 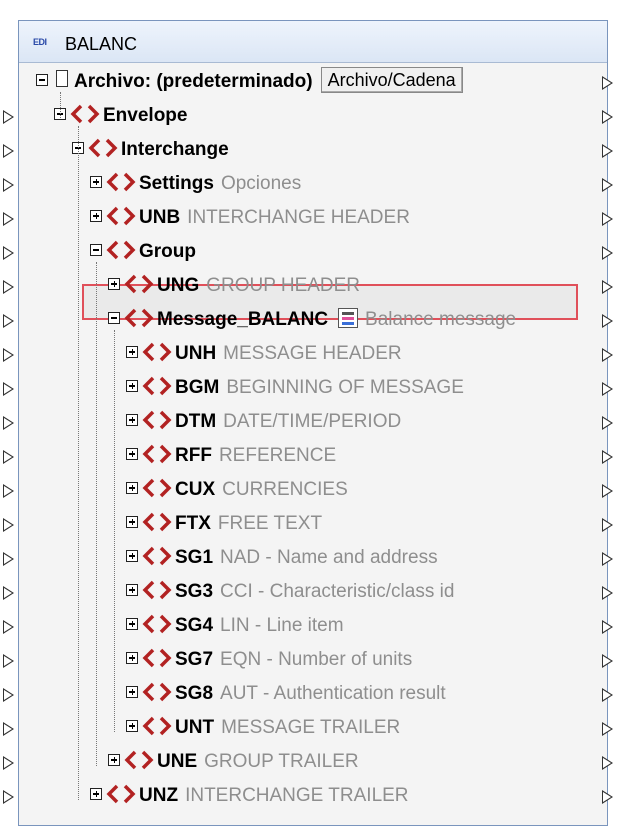 I want to click on node-description: AUT - Authentication result, so click(x=333, y=693).